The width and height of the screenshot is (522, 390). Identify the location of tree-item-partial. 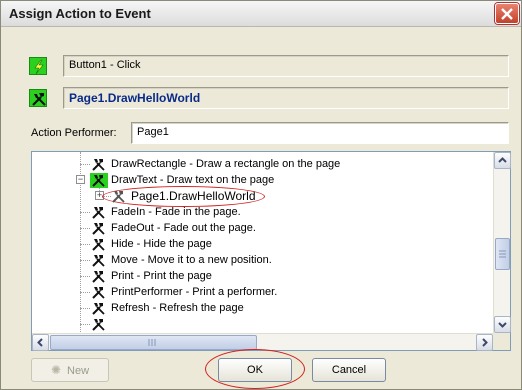
(100, 324).